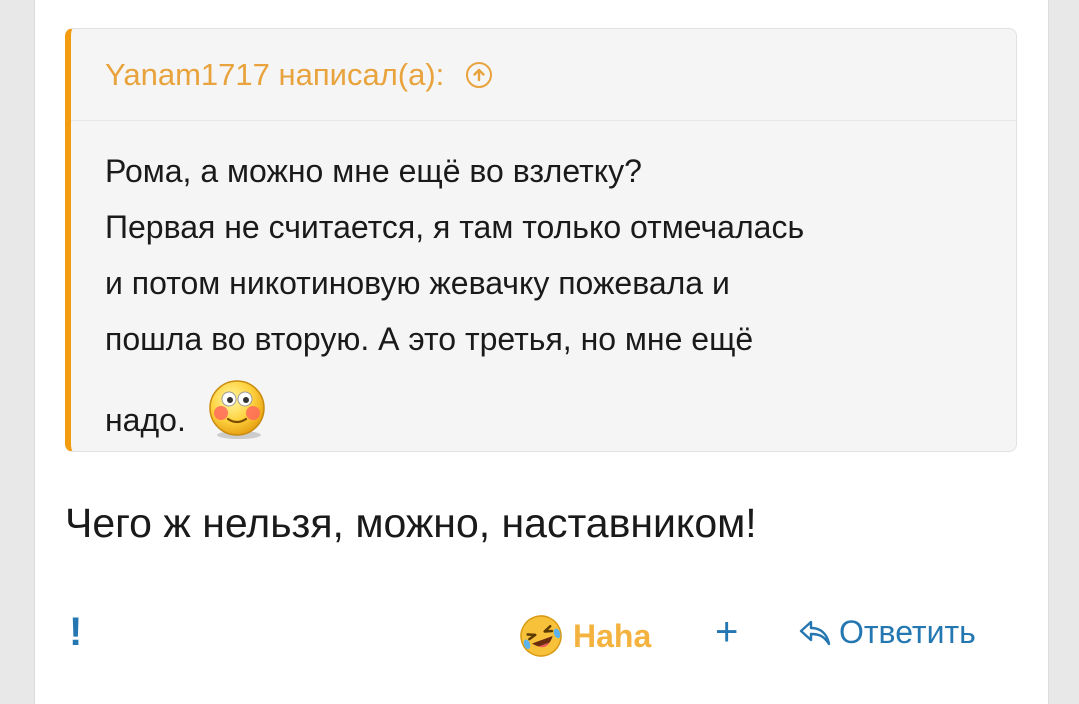 This screenshot has width=1079, height=704. What do you see at coordinates (145, 420) in the screenshot?
I see `quote-line: надо.` at bounding box center [145, 420].